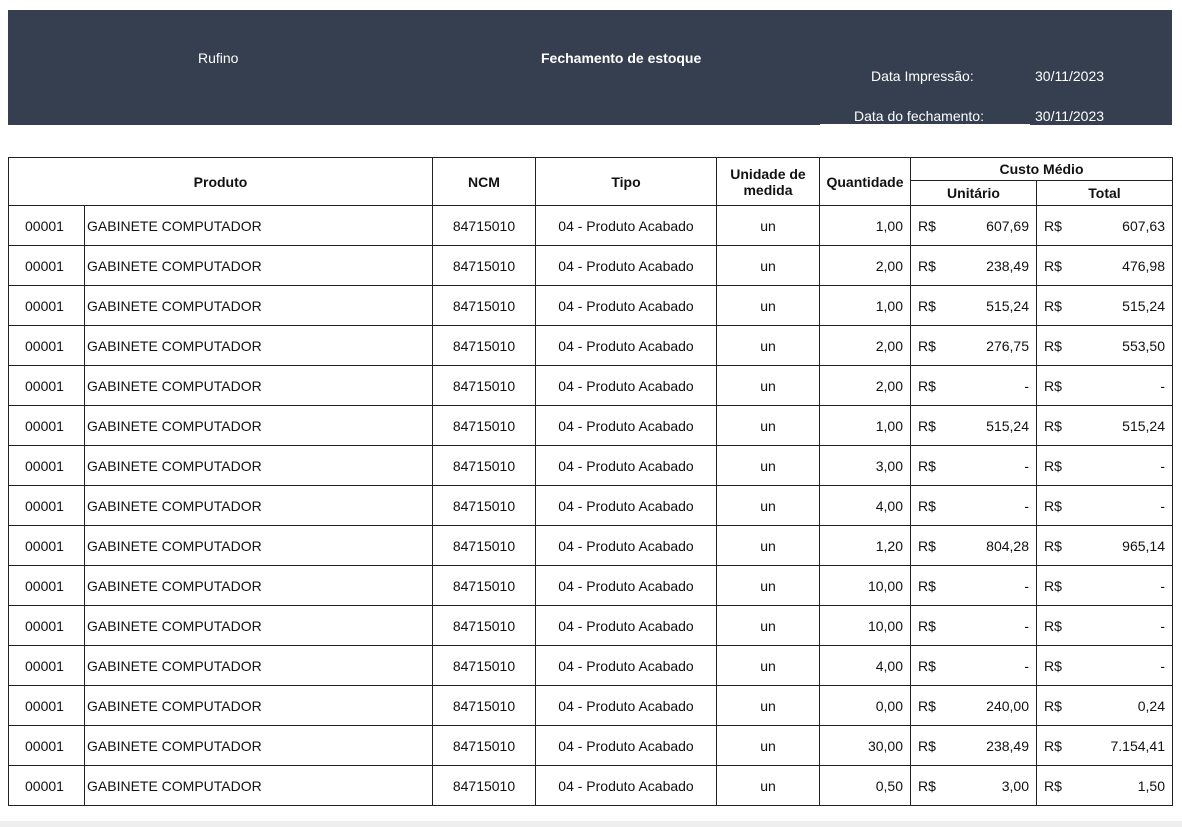  What do you see at coordinates (1104, 745) in the screenshot?
I see `total-cost: R$ 7.154,41` at bounding box center [1104, 745].